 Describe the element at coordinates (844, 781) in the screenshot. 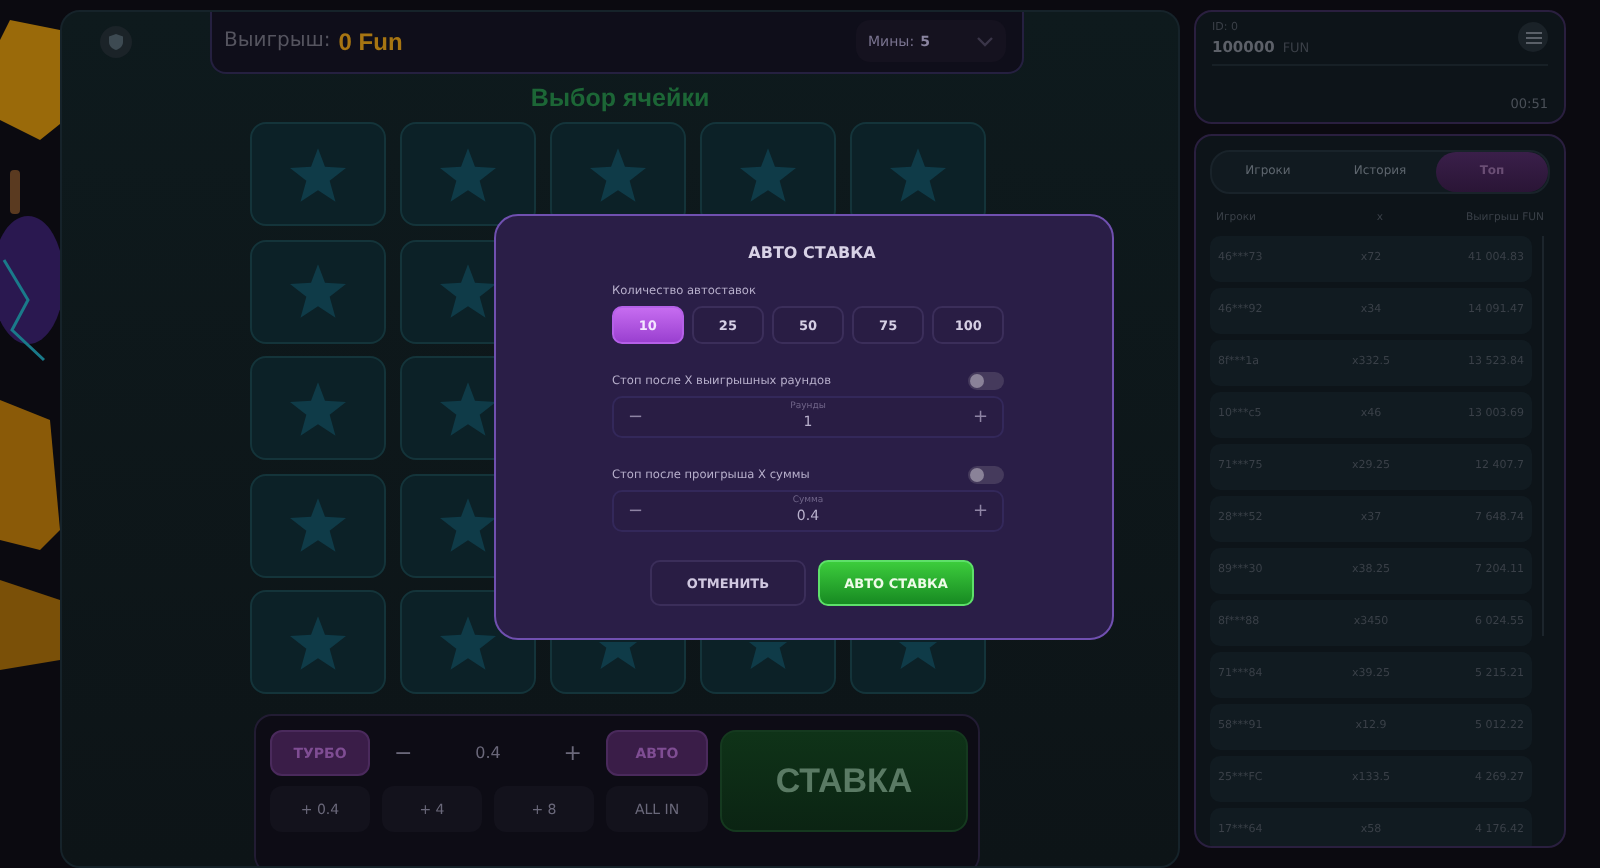

I see `bet-button: СТАВКА` at that location.